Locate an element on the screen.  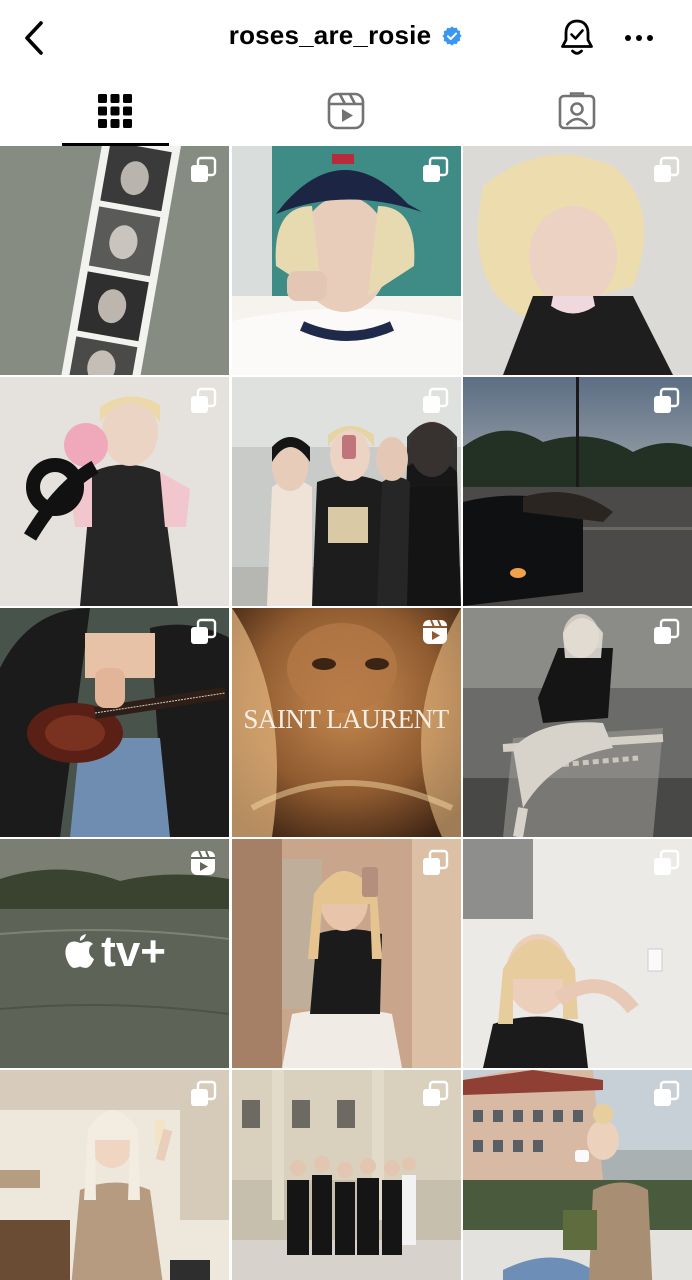
notifications-button is located at coordinates (577, 37).